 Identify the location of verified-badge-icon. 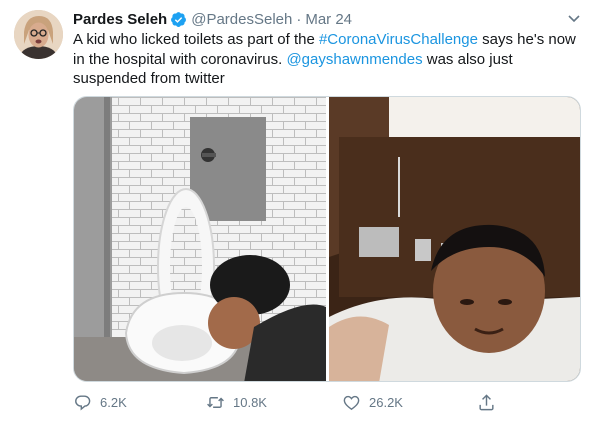
(178, 19).